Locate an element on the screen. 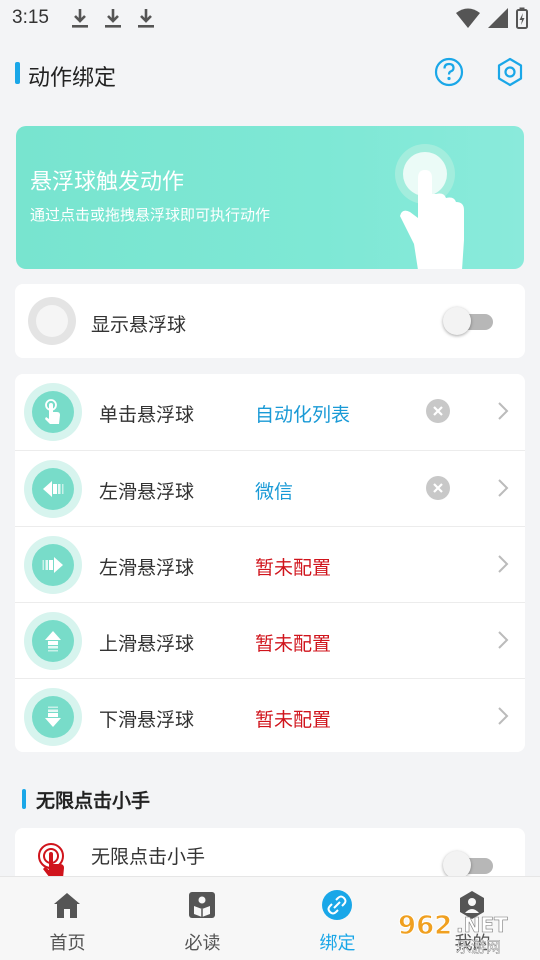 Image resolution: width=540 pixels, height=960 pixels. page-header: 动作绑定 is located at coordinates (270, 74).